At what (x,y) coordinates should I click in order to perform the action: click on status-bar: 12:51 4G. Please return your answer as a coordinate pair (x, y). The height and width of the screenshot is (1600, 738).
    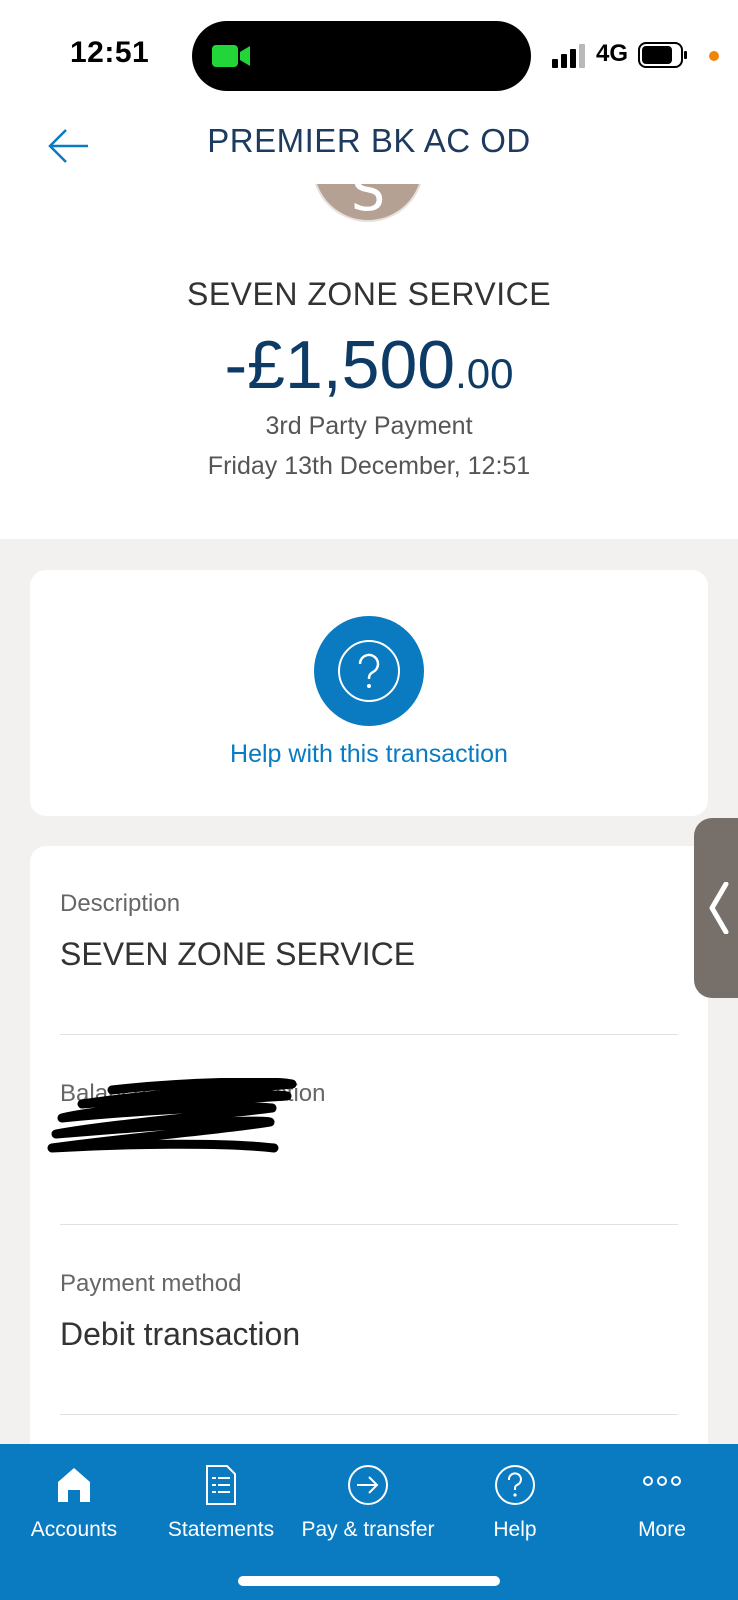
    Looking at the image, I should click on (369, 55).